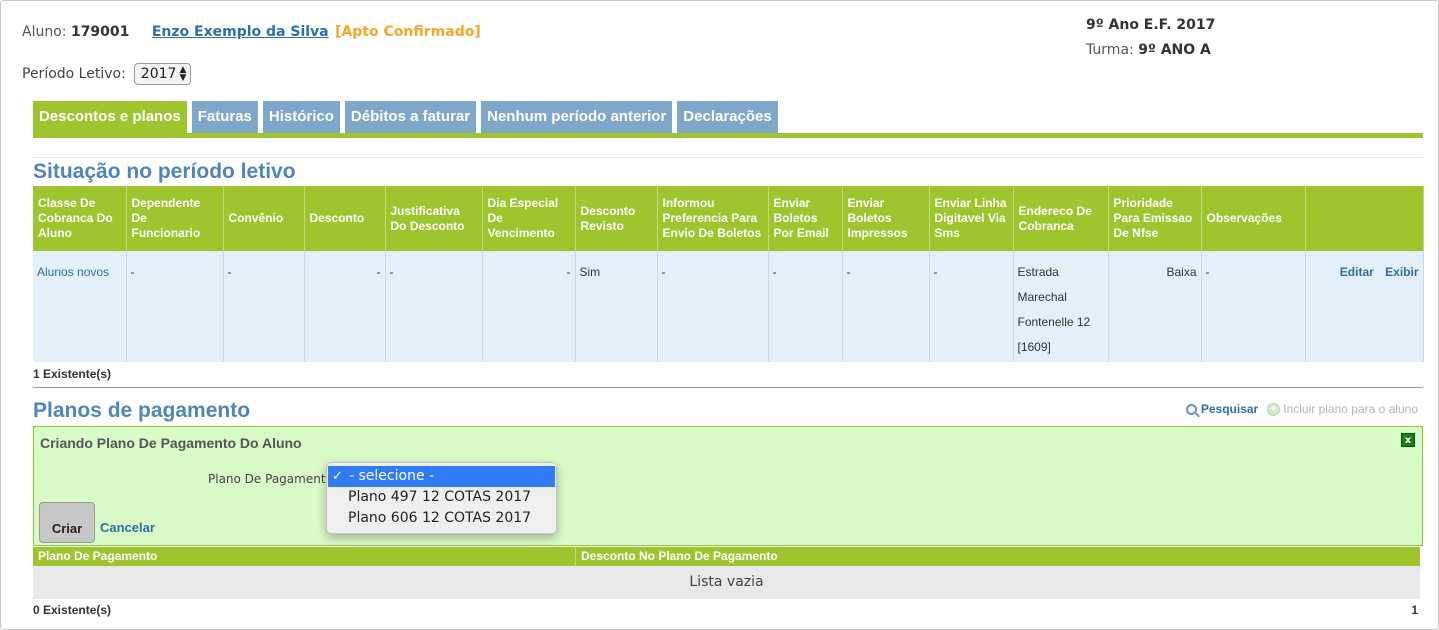 Image resolution: width=1439 pixels, height=630 pixels. I want to click on situation-count: 1 Existente(s), so click(72, 374).